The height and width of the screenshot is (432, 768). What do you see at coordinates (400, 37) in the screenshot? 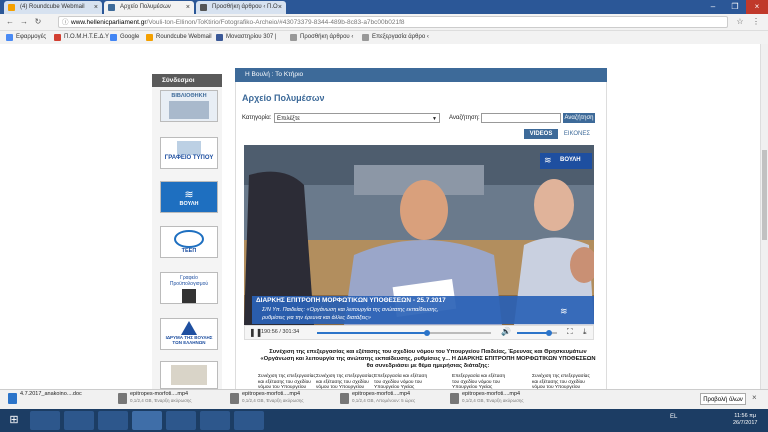
I see `bookmark-label: Επεξεργασία άρθρο ‹` at bounding box center [400, 37].